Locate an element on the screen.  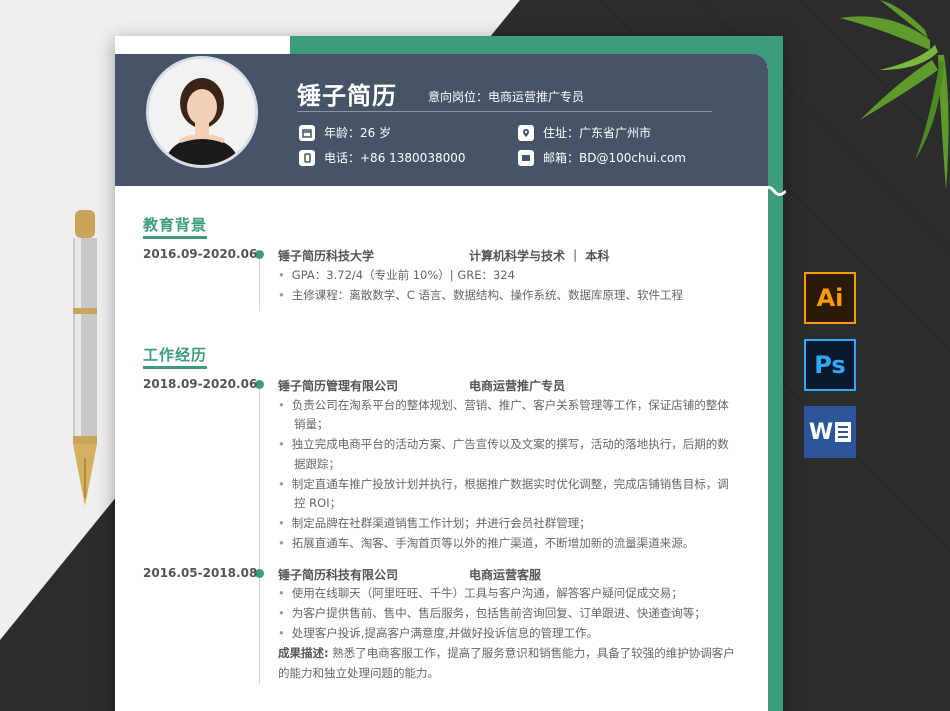
work-title: 工作经历 is located at coordinates (175, 355).